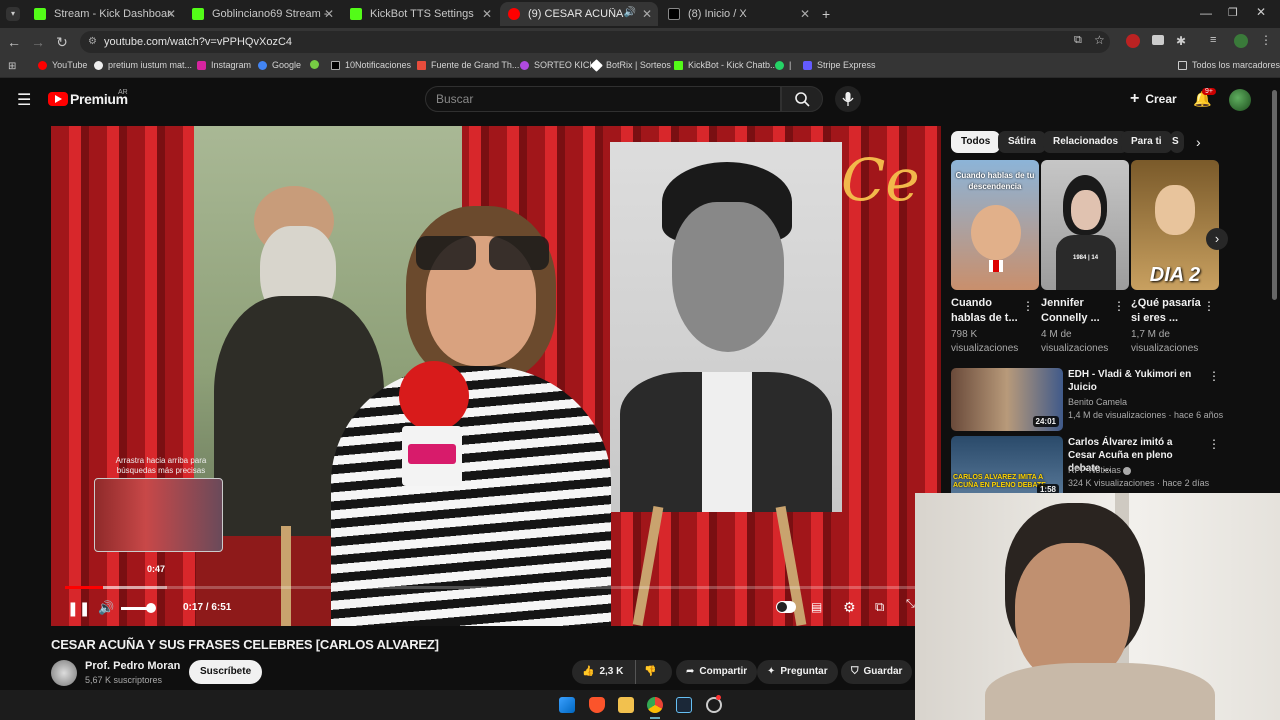  Describe the element at coordinates (910, 604) in the screenshot. I see `fullscreen-icon: ⤡` at that location.